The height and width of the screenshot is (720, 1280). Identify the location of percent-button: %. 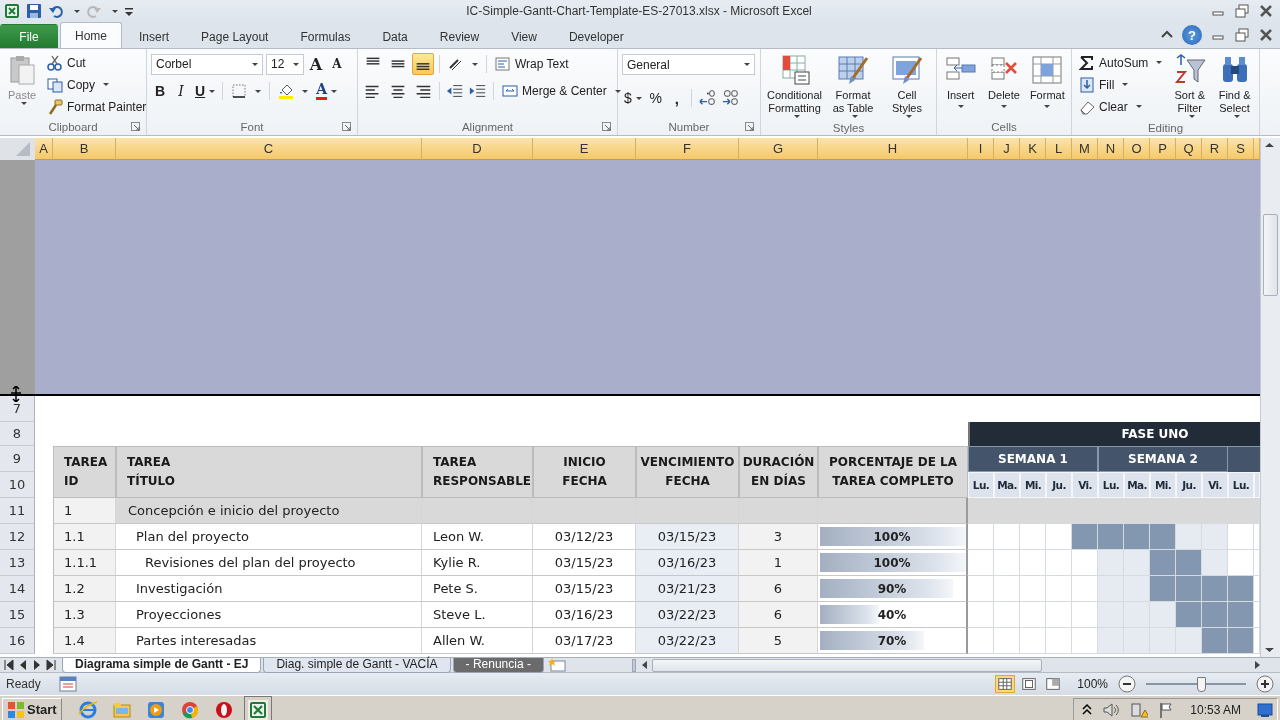
(655, 98).